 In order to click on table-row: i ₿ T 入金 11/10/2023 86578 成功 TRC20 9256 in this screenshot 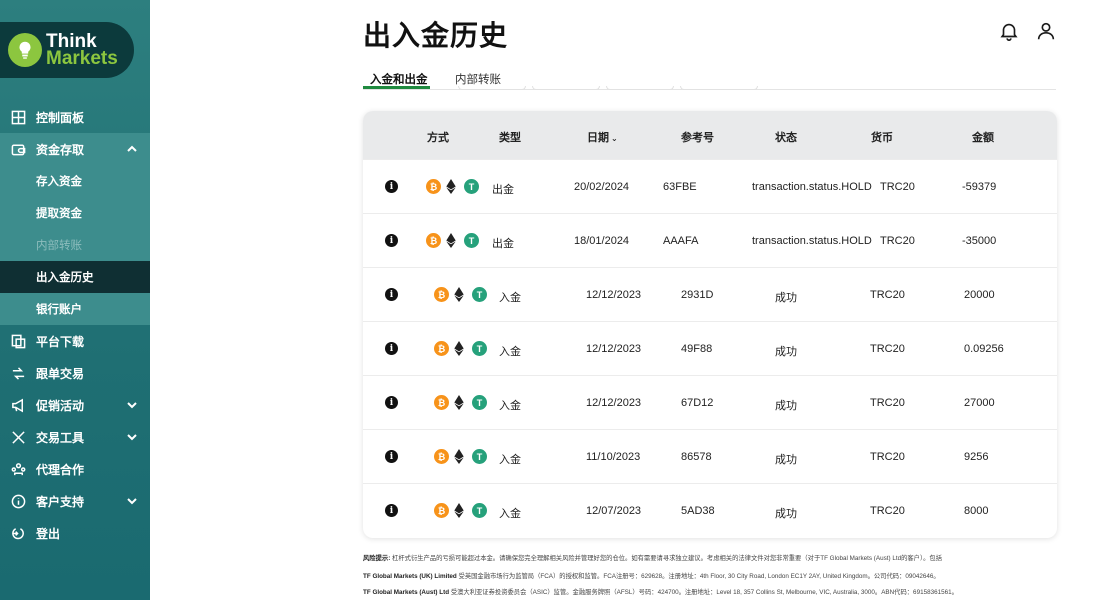, I will do `click(710, 456)`.